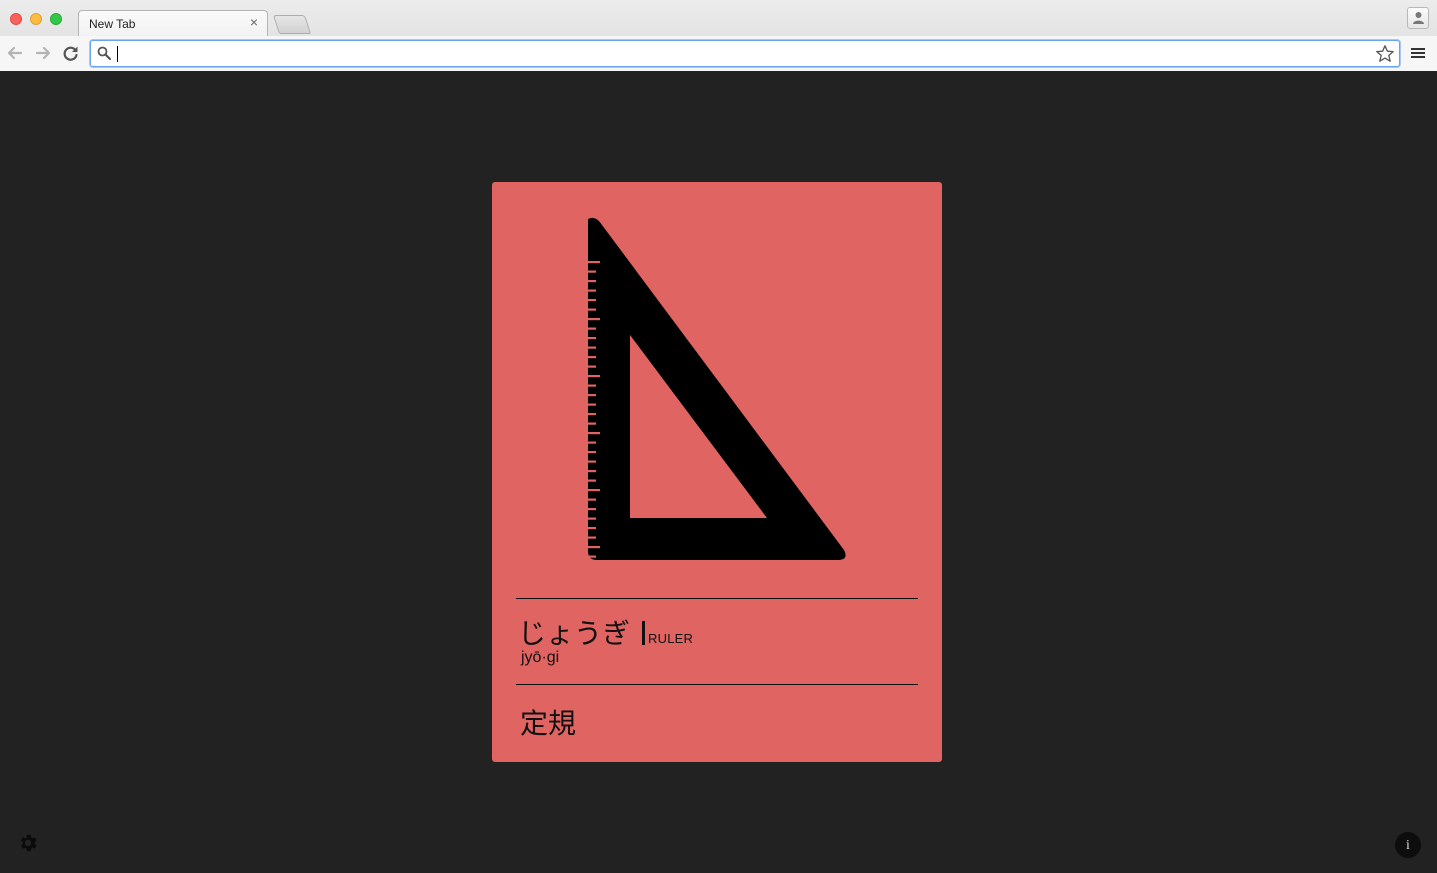  Describe the element at coordinates (717, 598) in the screenshot. I see `divider-top` at that location.